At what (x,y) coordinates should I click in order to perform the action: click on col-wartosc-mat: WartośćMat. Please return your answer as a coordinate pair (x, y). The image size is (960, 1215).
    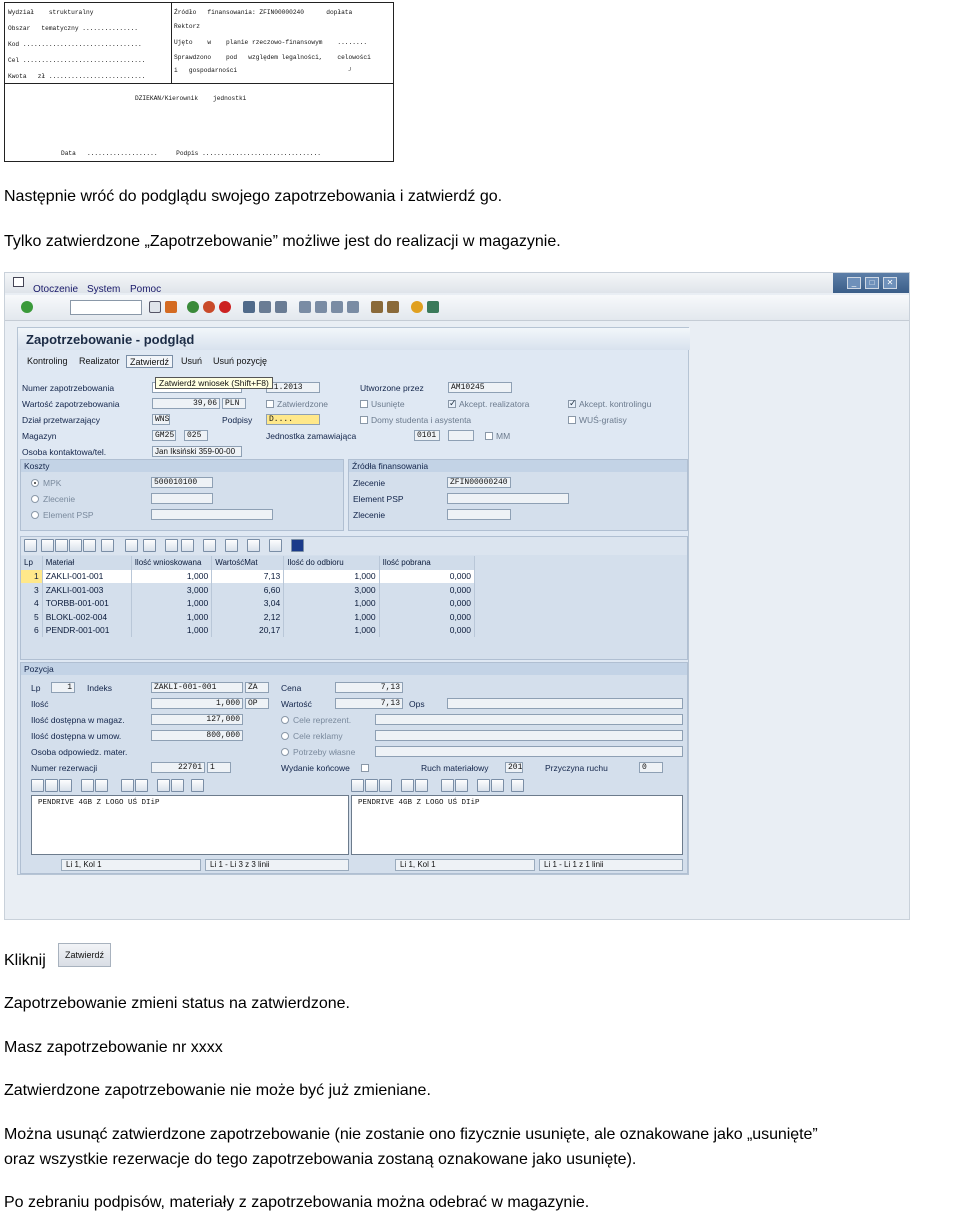
    Looking at the image, I should click on (248, 563).